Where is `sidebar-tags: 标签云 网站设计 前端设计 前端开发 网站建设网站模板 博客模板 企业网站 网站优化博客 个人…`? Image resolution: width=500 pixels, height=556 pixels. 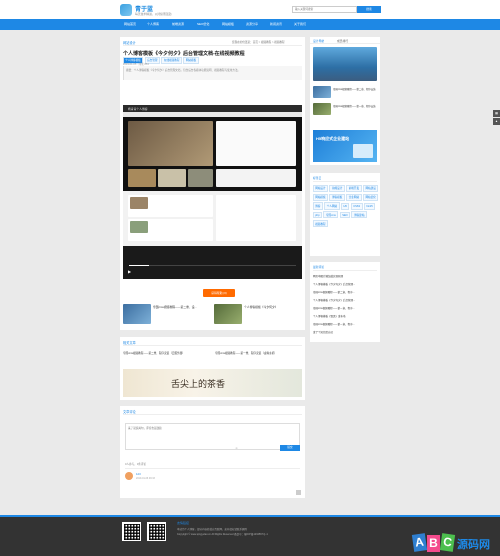
sidebar-tags: 标签云 网站设计 前端设计 前端开发 网站建设网站模板 博客模板 企业网站 网站优化博客 个人… is located at coordinates (345, 214).